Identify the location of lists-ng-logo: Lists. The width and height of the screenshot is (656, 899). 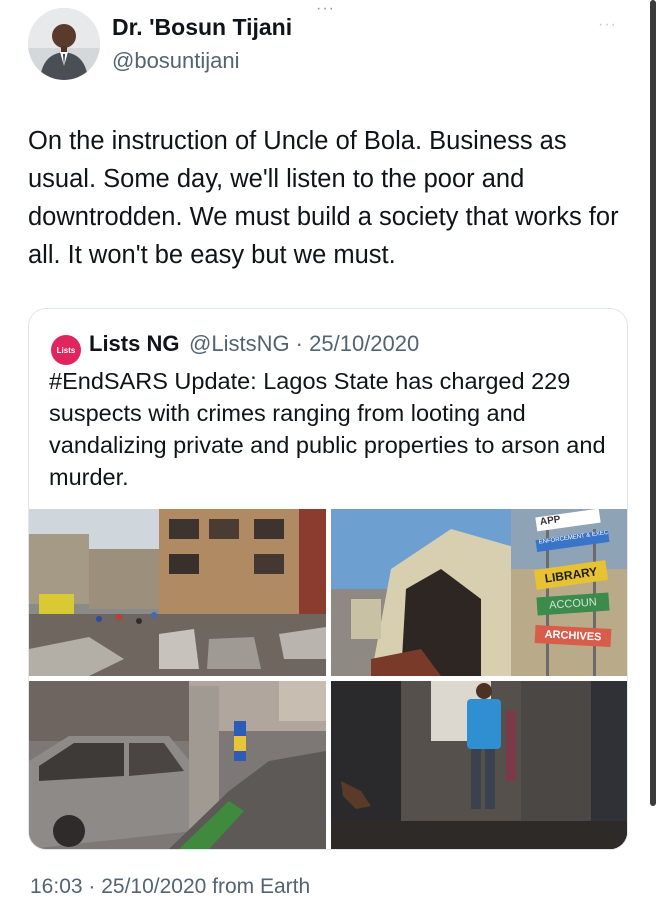
(66, 350).